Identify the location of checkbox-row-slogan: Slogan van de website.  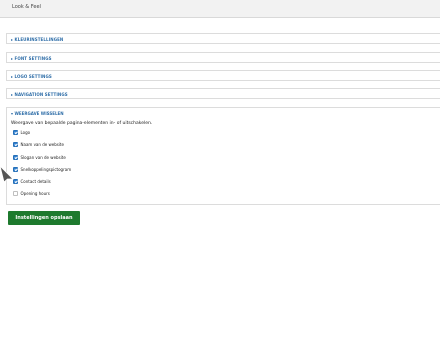
(39, 157).